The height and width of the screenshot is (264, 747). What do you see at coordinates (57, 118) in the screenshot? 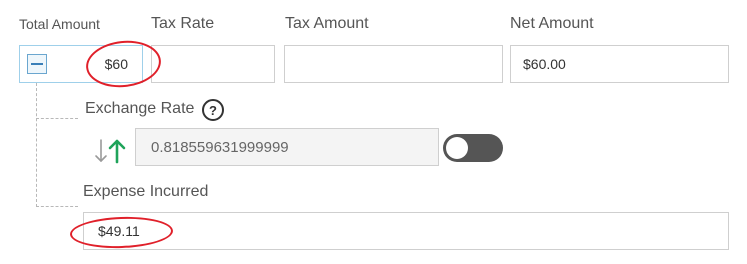
I see `tree-connector-exchange` at bounding box center [57, 118].